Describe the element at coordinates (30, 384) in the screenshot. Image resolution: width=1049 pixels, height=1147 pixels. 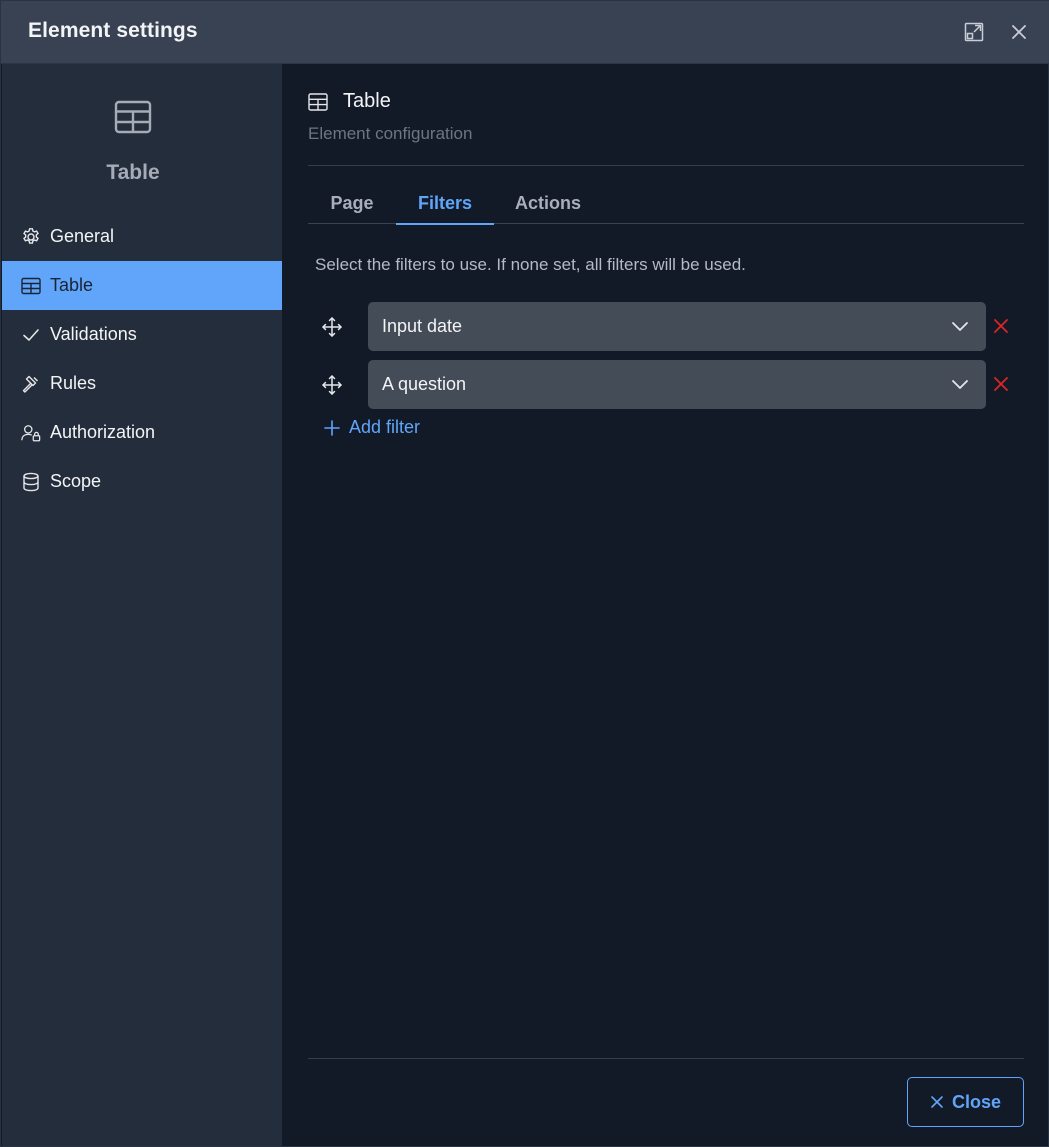
I see `gavel-icon` at that location.